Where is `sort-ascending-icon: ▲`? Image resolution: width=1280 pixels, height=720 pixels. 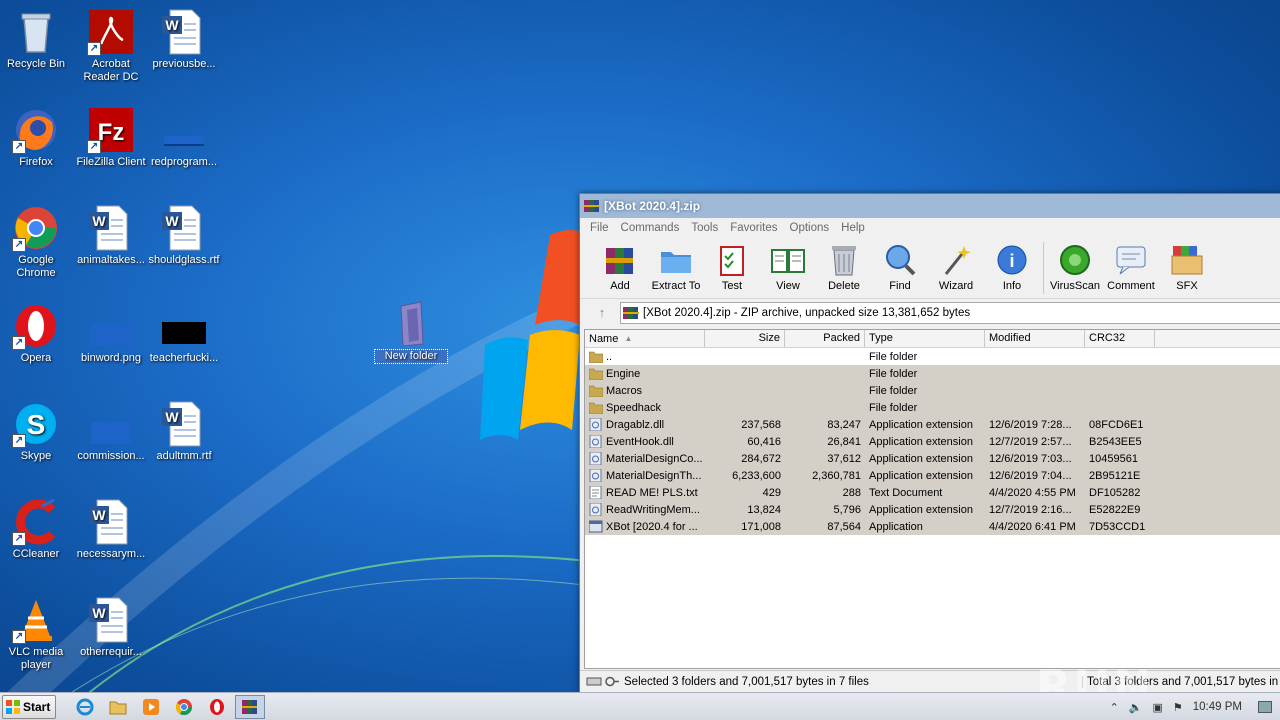 sort-ascending-icon: ▲ is located at coordinates (628, 338).